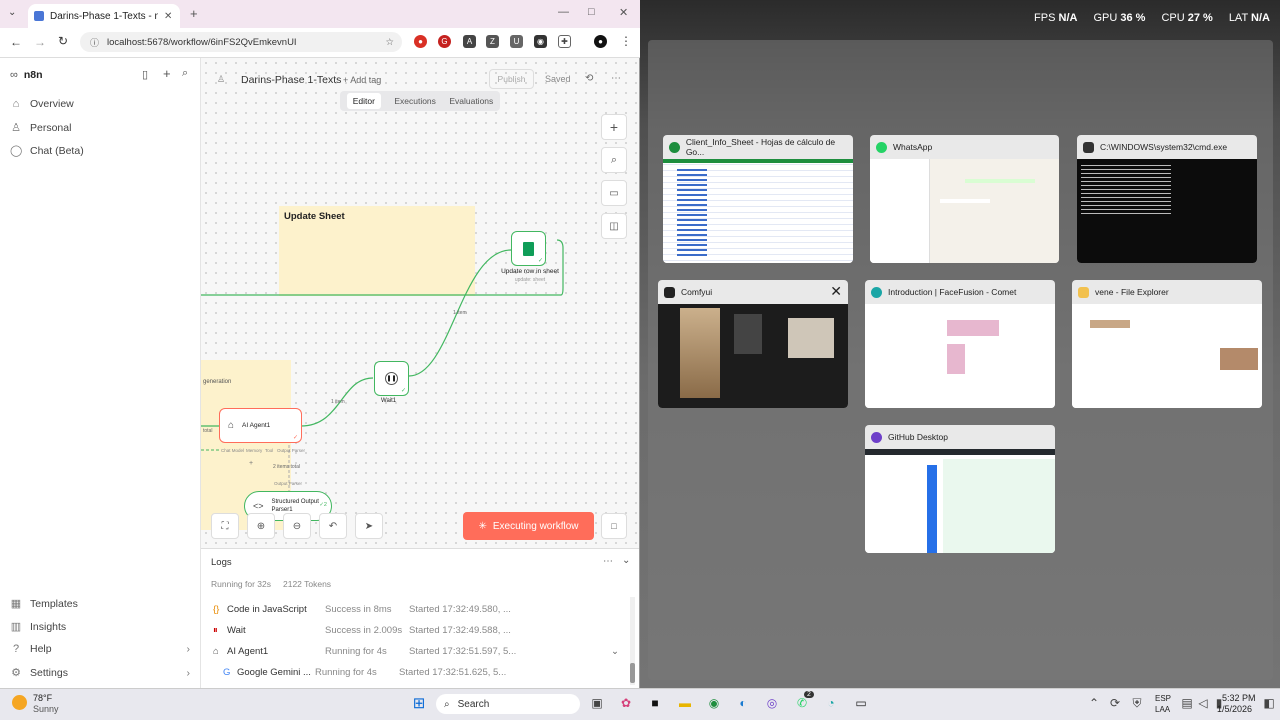 The height and width of the screenshot is (720, 1280). Describe the element at coordinates (389, 42) in the screenshot. I see `bookmark-star-icon: ☆` at that location.